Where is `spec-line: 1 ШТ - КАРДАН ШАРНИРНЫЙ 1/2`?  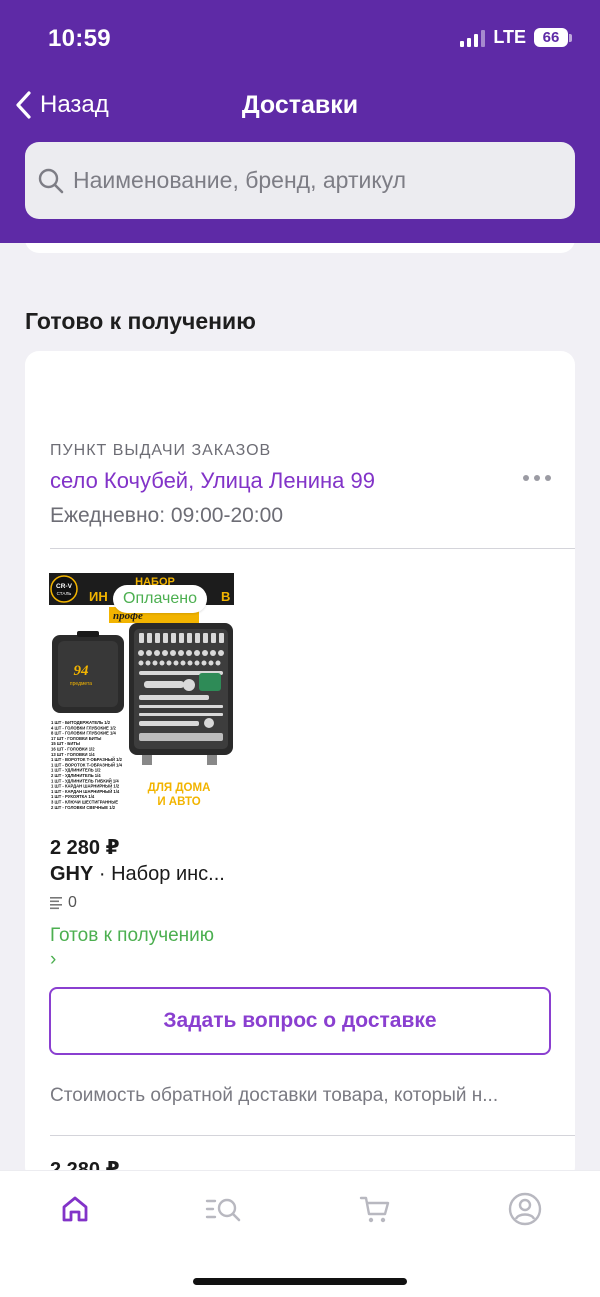
spec-line: 1 ШТ - КАРДАН ШАРНИРНЫЙ 1/2 is located at coordinates (85, 786).